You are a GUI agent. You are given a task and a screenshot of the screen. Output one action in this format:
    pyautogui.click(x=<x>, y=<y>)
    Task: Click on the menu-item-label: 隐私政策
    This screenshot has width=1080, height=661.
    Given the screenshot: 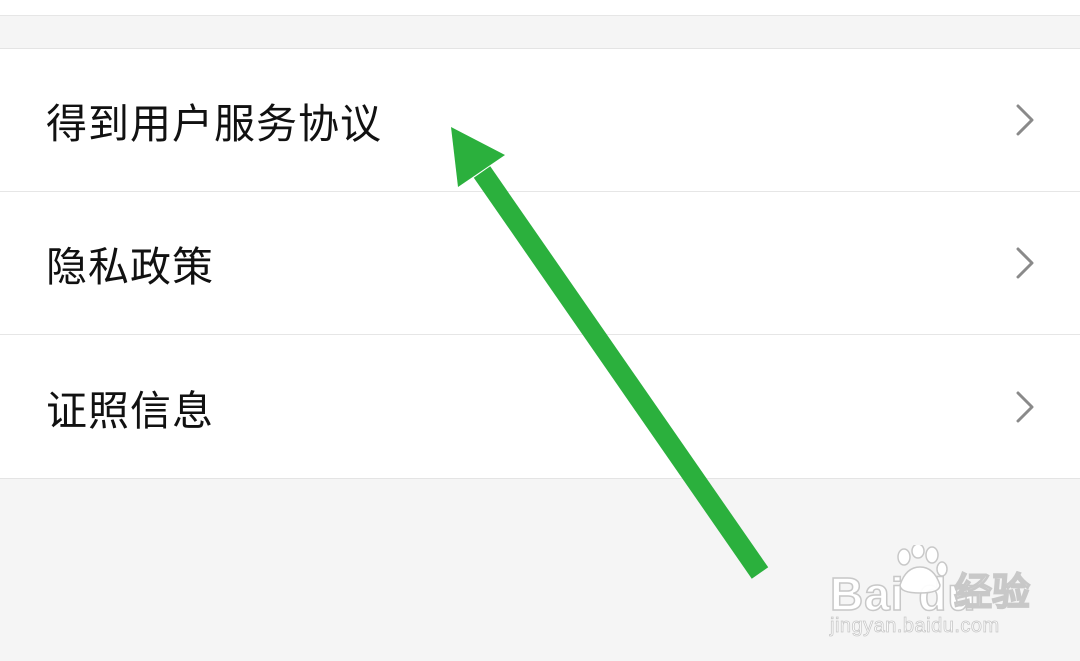 What is the action you would take?
    pyautogui.click(x=130, y=267)
    